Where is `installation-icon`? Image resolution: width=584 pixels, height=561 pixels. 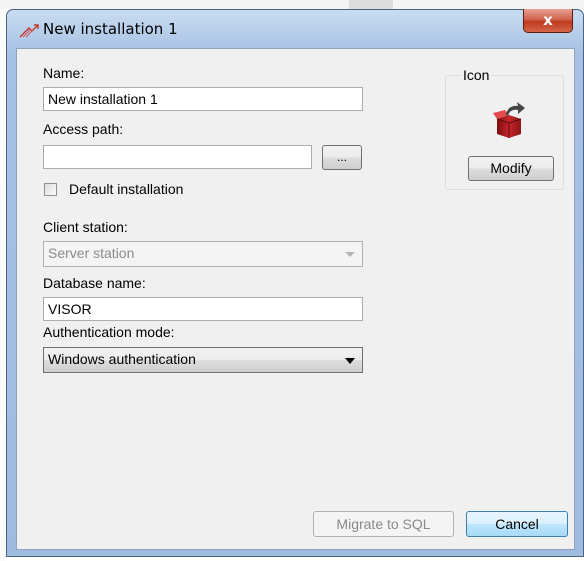
installation-icon is located at coordinates (29, 31).